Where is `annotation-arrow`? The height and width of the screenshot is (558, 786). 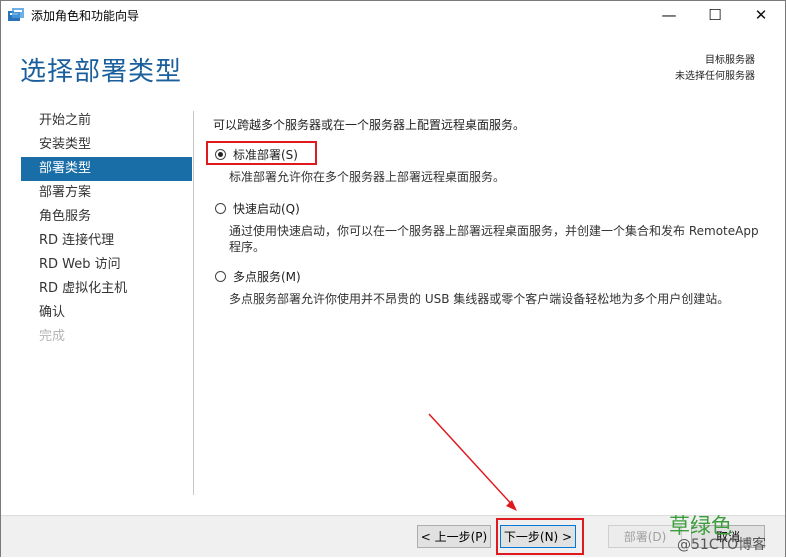 annotation-arrow is located at coordinates (472, 462).